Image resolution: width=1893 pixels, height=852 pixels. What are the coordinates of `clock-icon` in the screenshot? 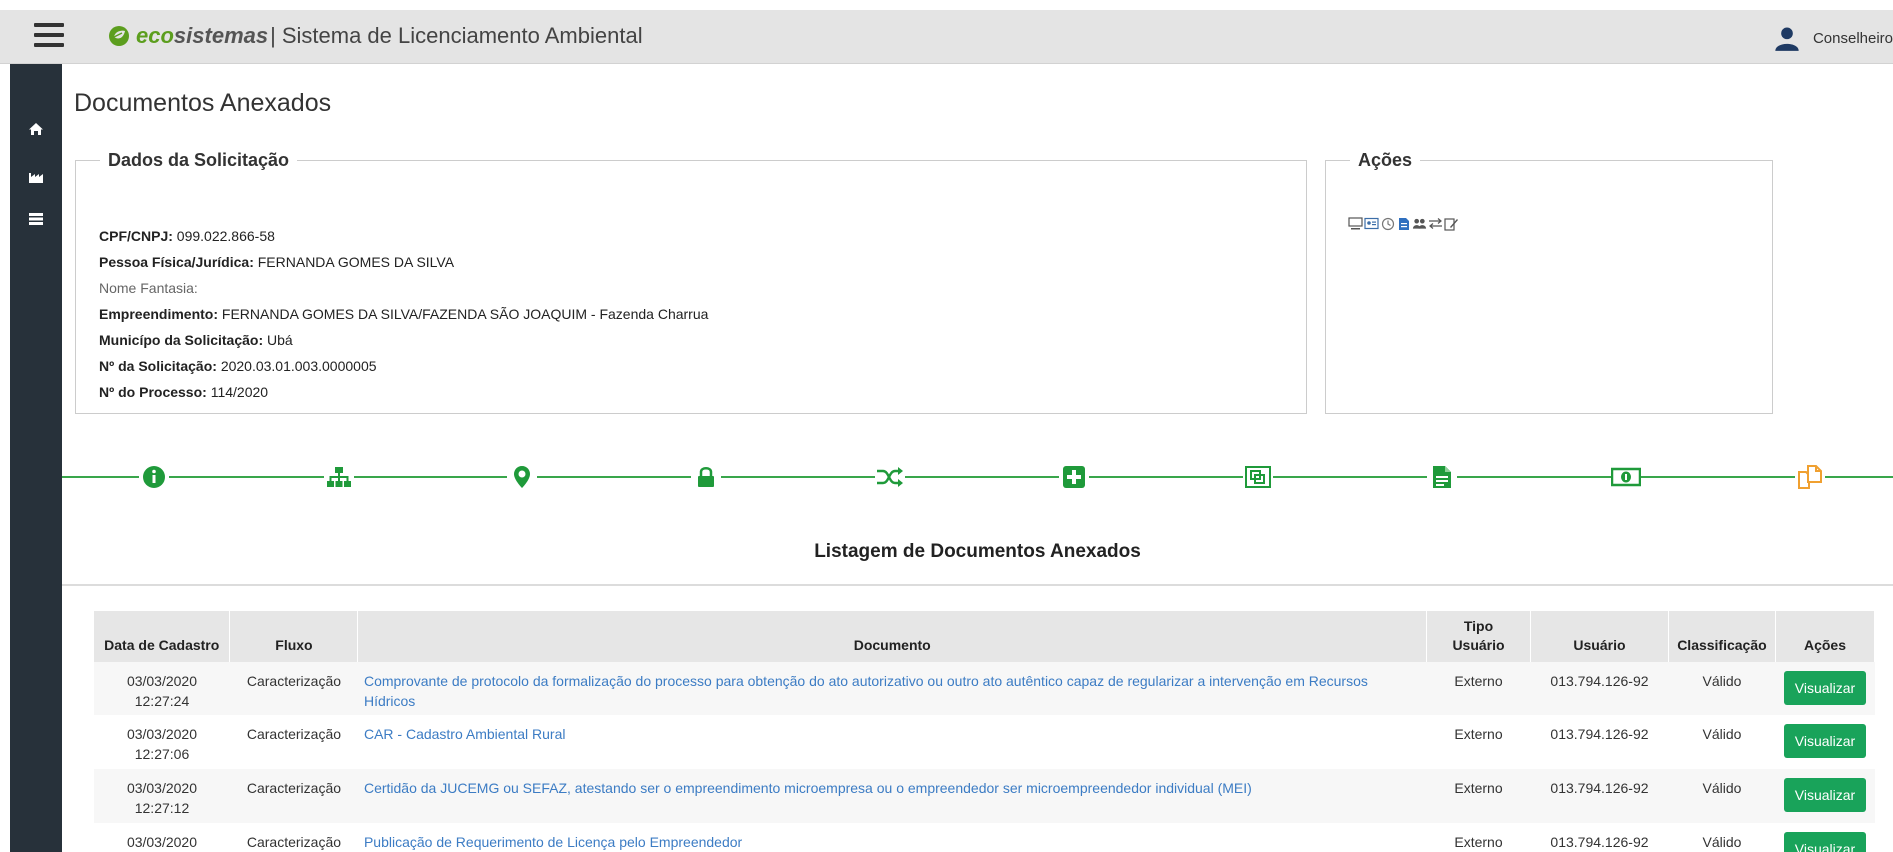 It's located at (1387, 223).